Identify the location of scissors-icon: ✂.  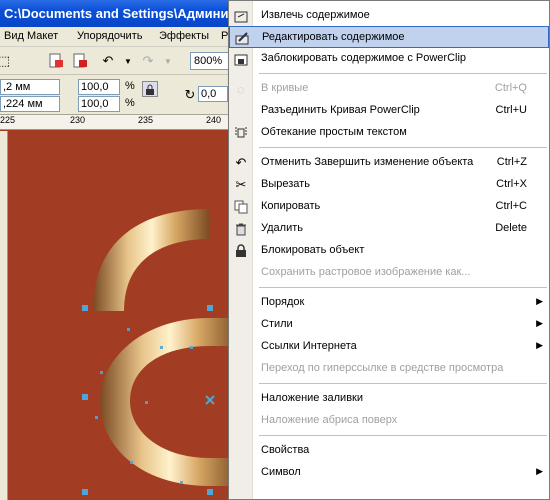
(241, 184).